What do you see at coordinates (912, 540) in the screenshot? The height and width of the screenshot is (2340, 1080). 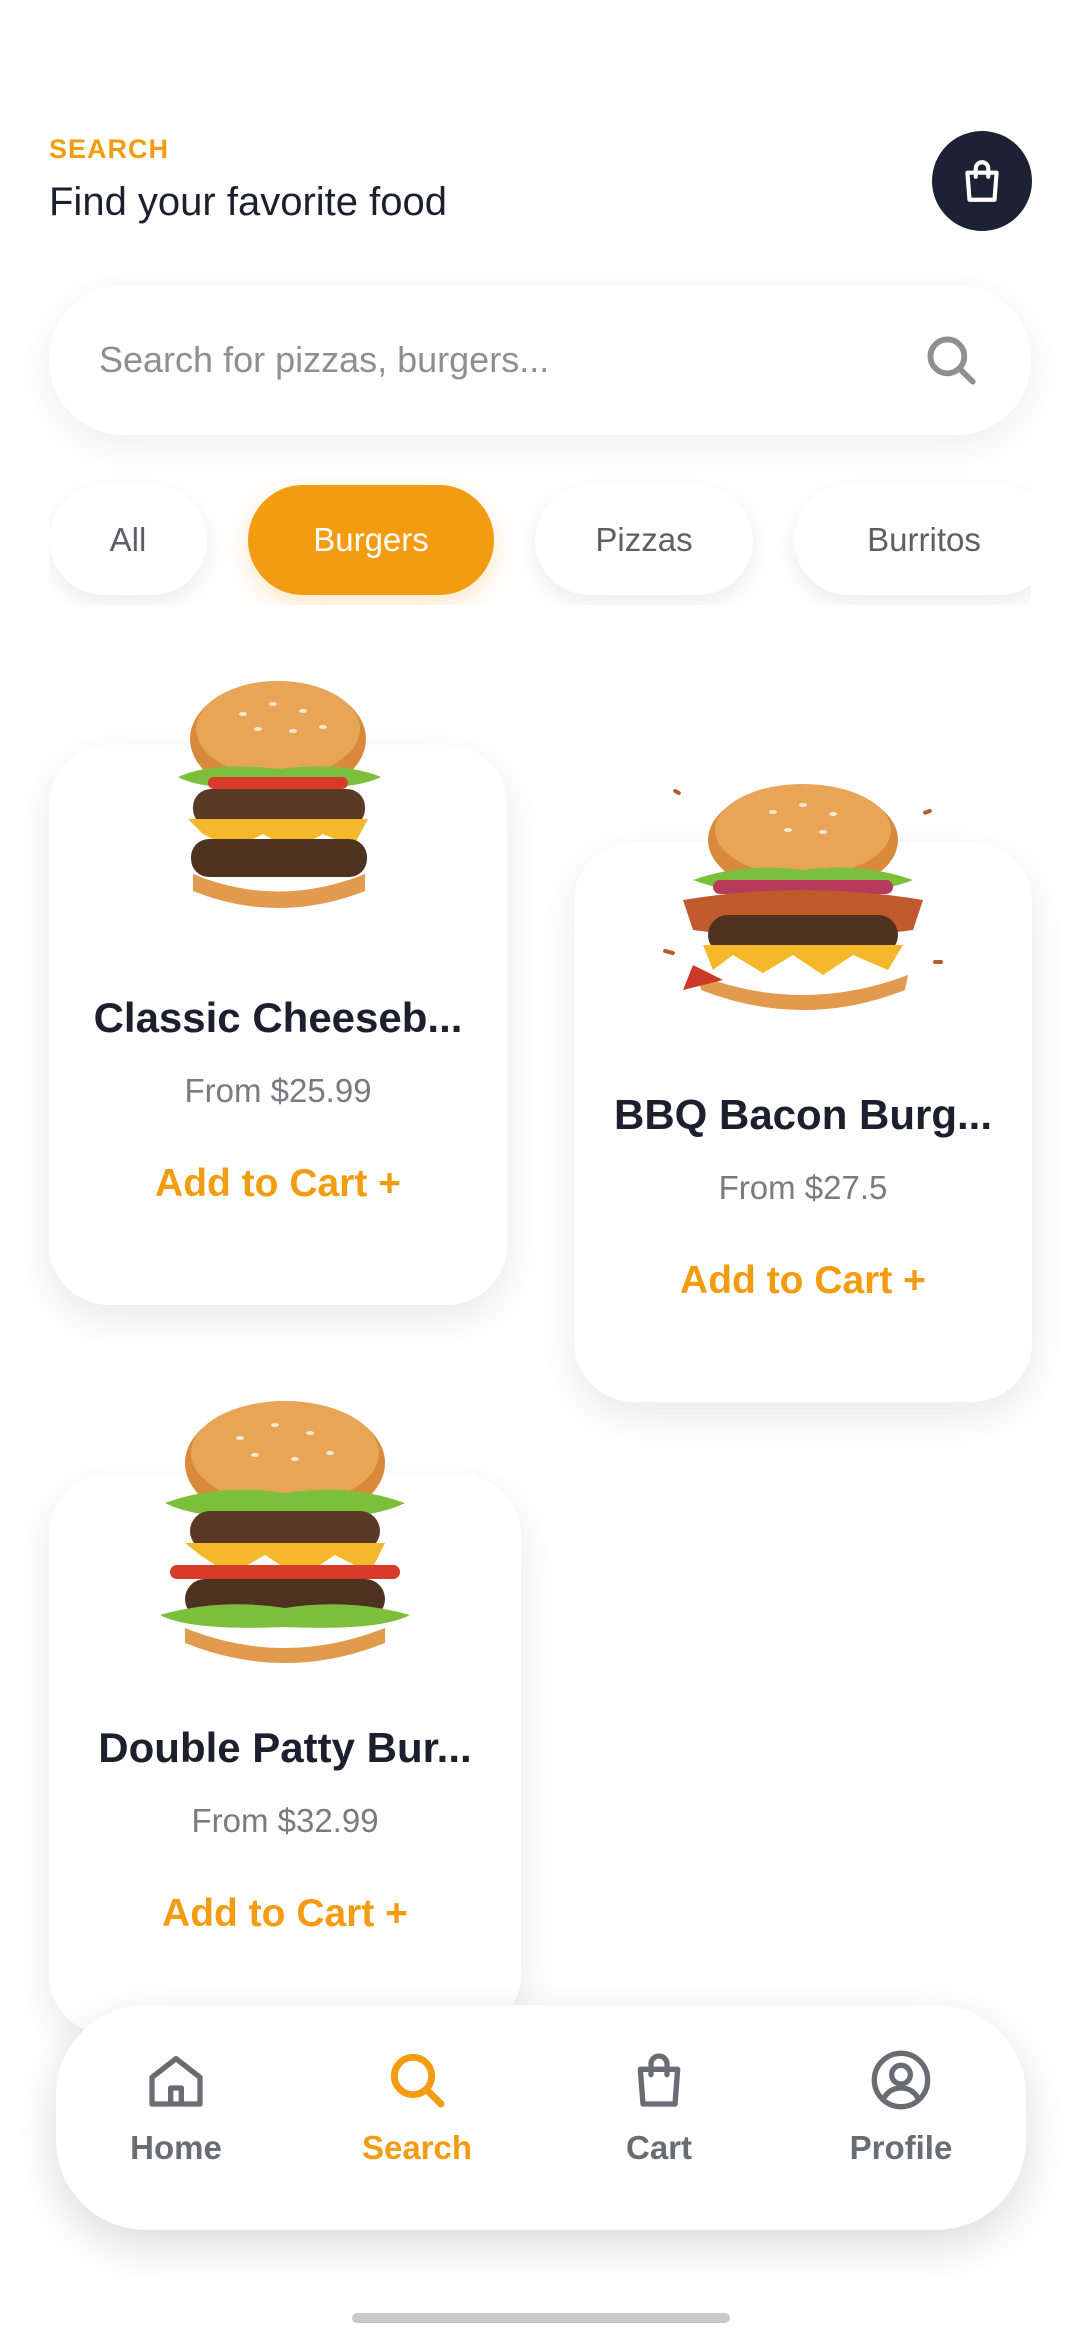 I see `chip-burritos: Burritos` at bounding box center [912, 540].